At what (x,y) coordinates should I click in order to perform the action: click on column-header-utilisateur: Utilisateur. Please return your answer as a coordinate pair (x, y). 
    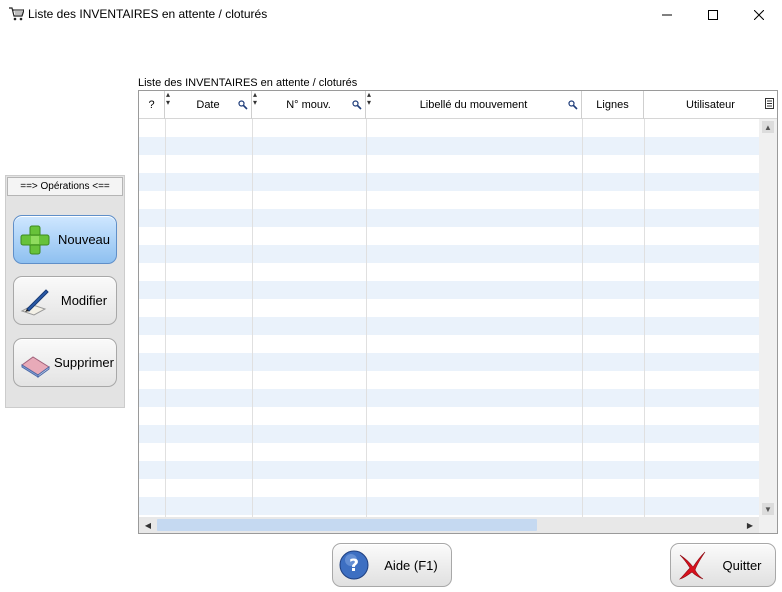
    Looking at the image, I should click on (710, 105).